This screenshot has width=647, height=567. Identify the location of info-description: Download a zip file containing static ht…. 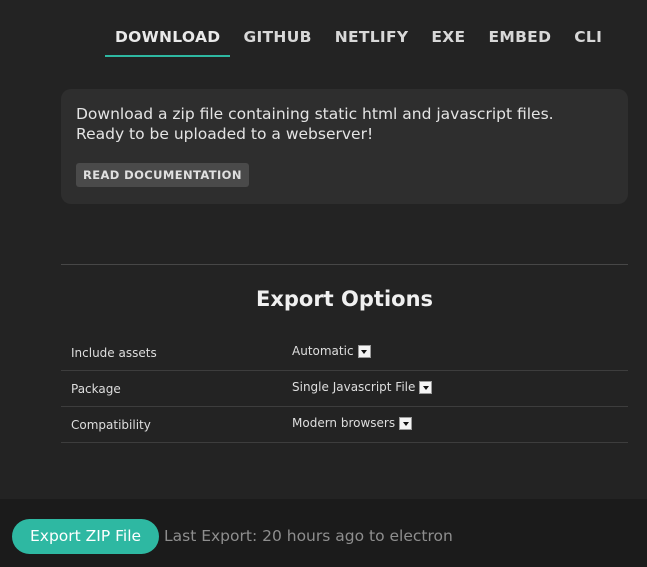
(344, 124).